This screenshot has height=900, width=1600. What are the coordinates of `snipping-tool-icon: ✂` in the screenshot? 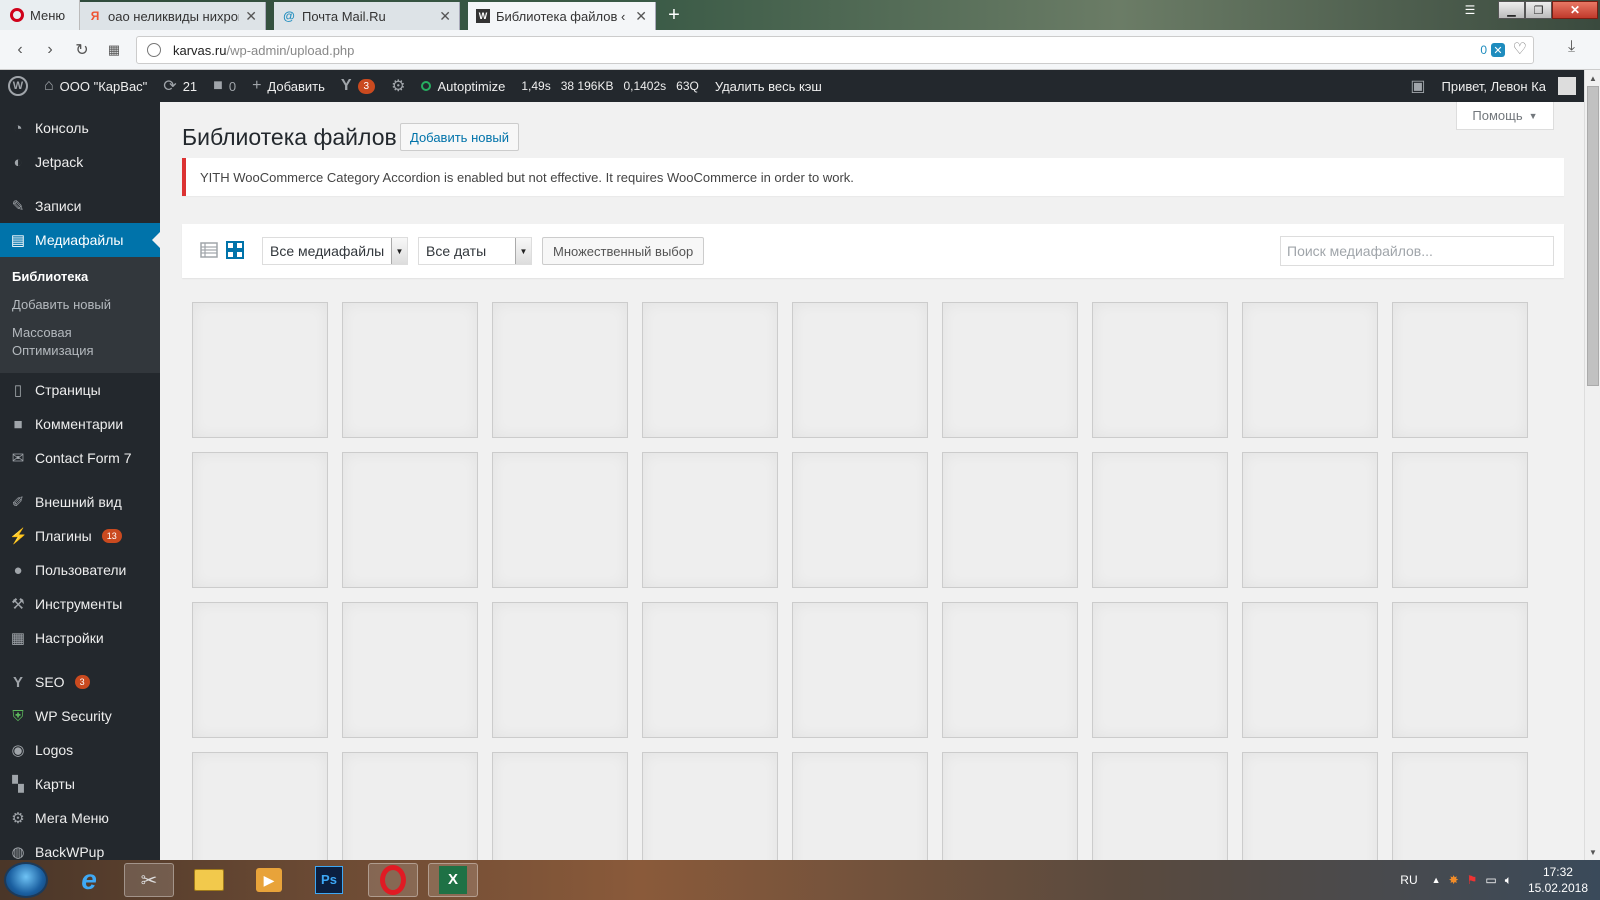 It's located at (149, 880).